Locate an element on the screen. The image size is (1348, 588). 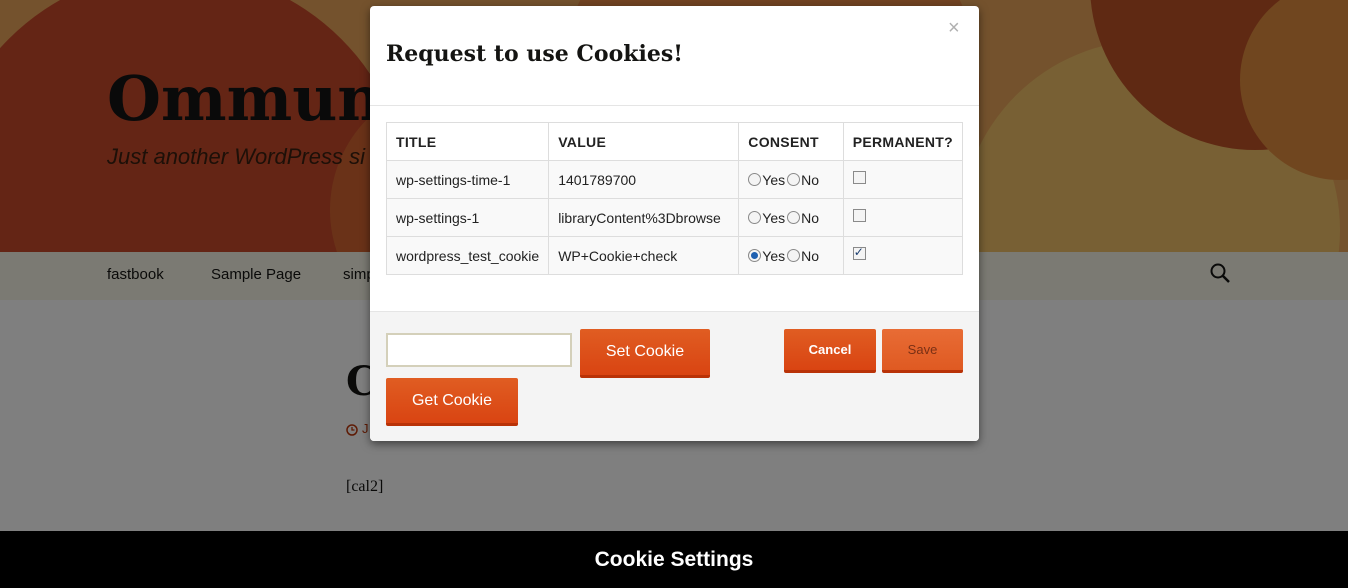
cookie-settings-bar: Cookie Settings is located at coordinates (674, 559).